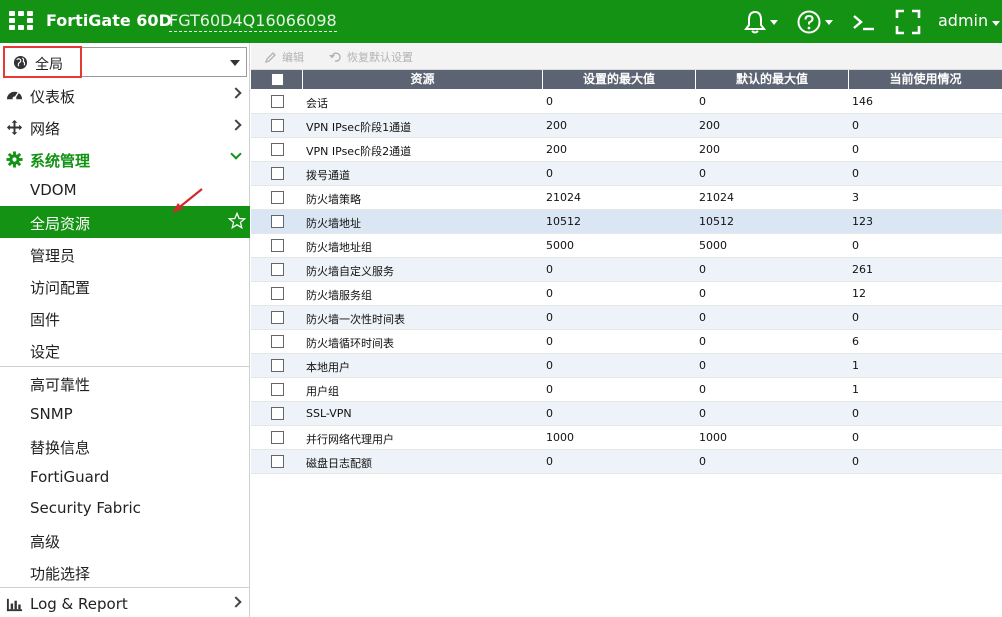  What do you see at coordinates (716, 197) in the screenshot?
I see `cell-default-max: 21024` at bounding box center [716, 197].